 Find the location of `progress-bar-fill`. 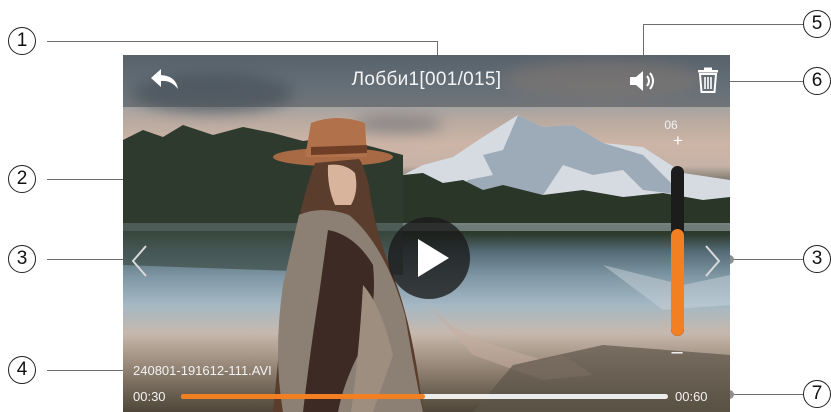

progress-bar-fill is located at coordinates (303, 396).